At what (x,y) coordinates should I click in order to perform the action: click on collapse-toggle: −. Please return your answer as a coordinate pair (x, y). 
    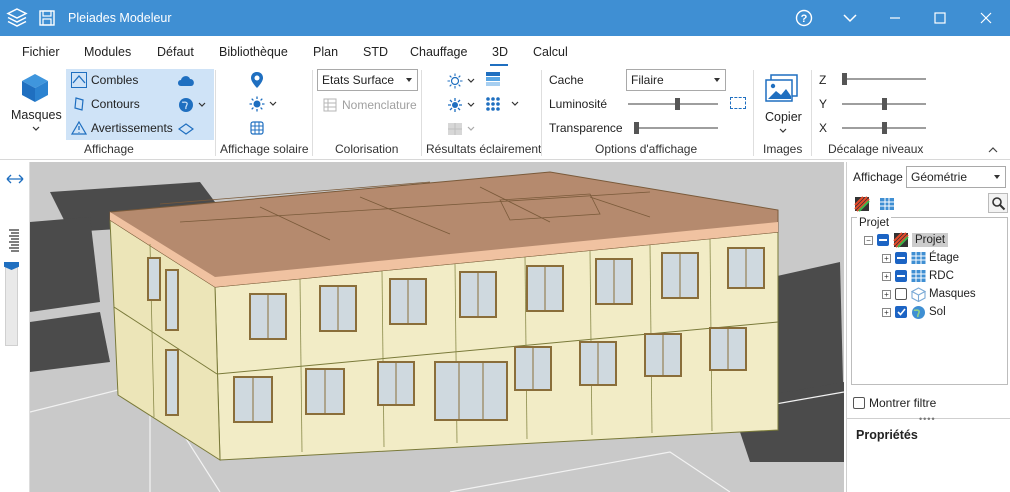
    Looking at the image, I should click on (868, 240).